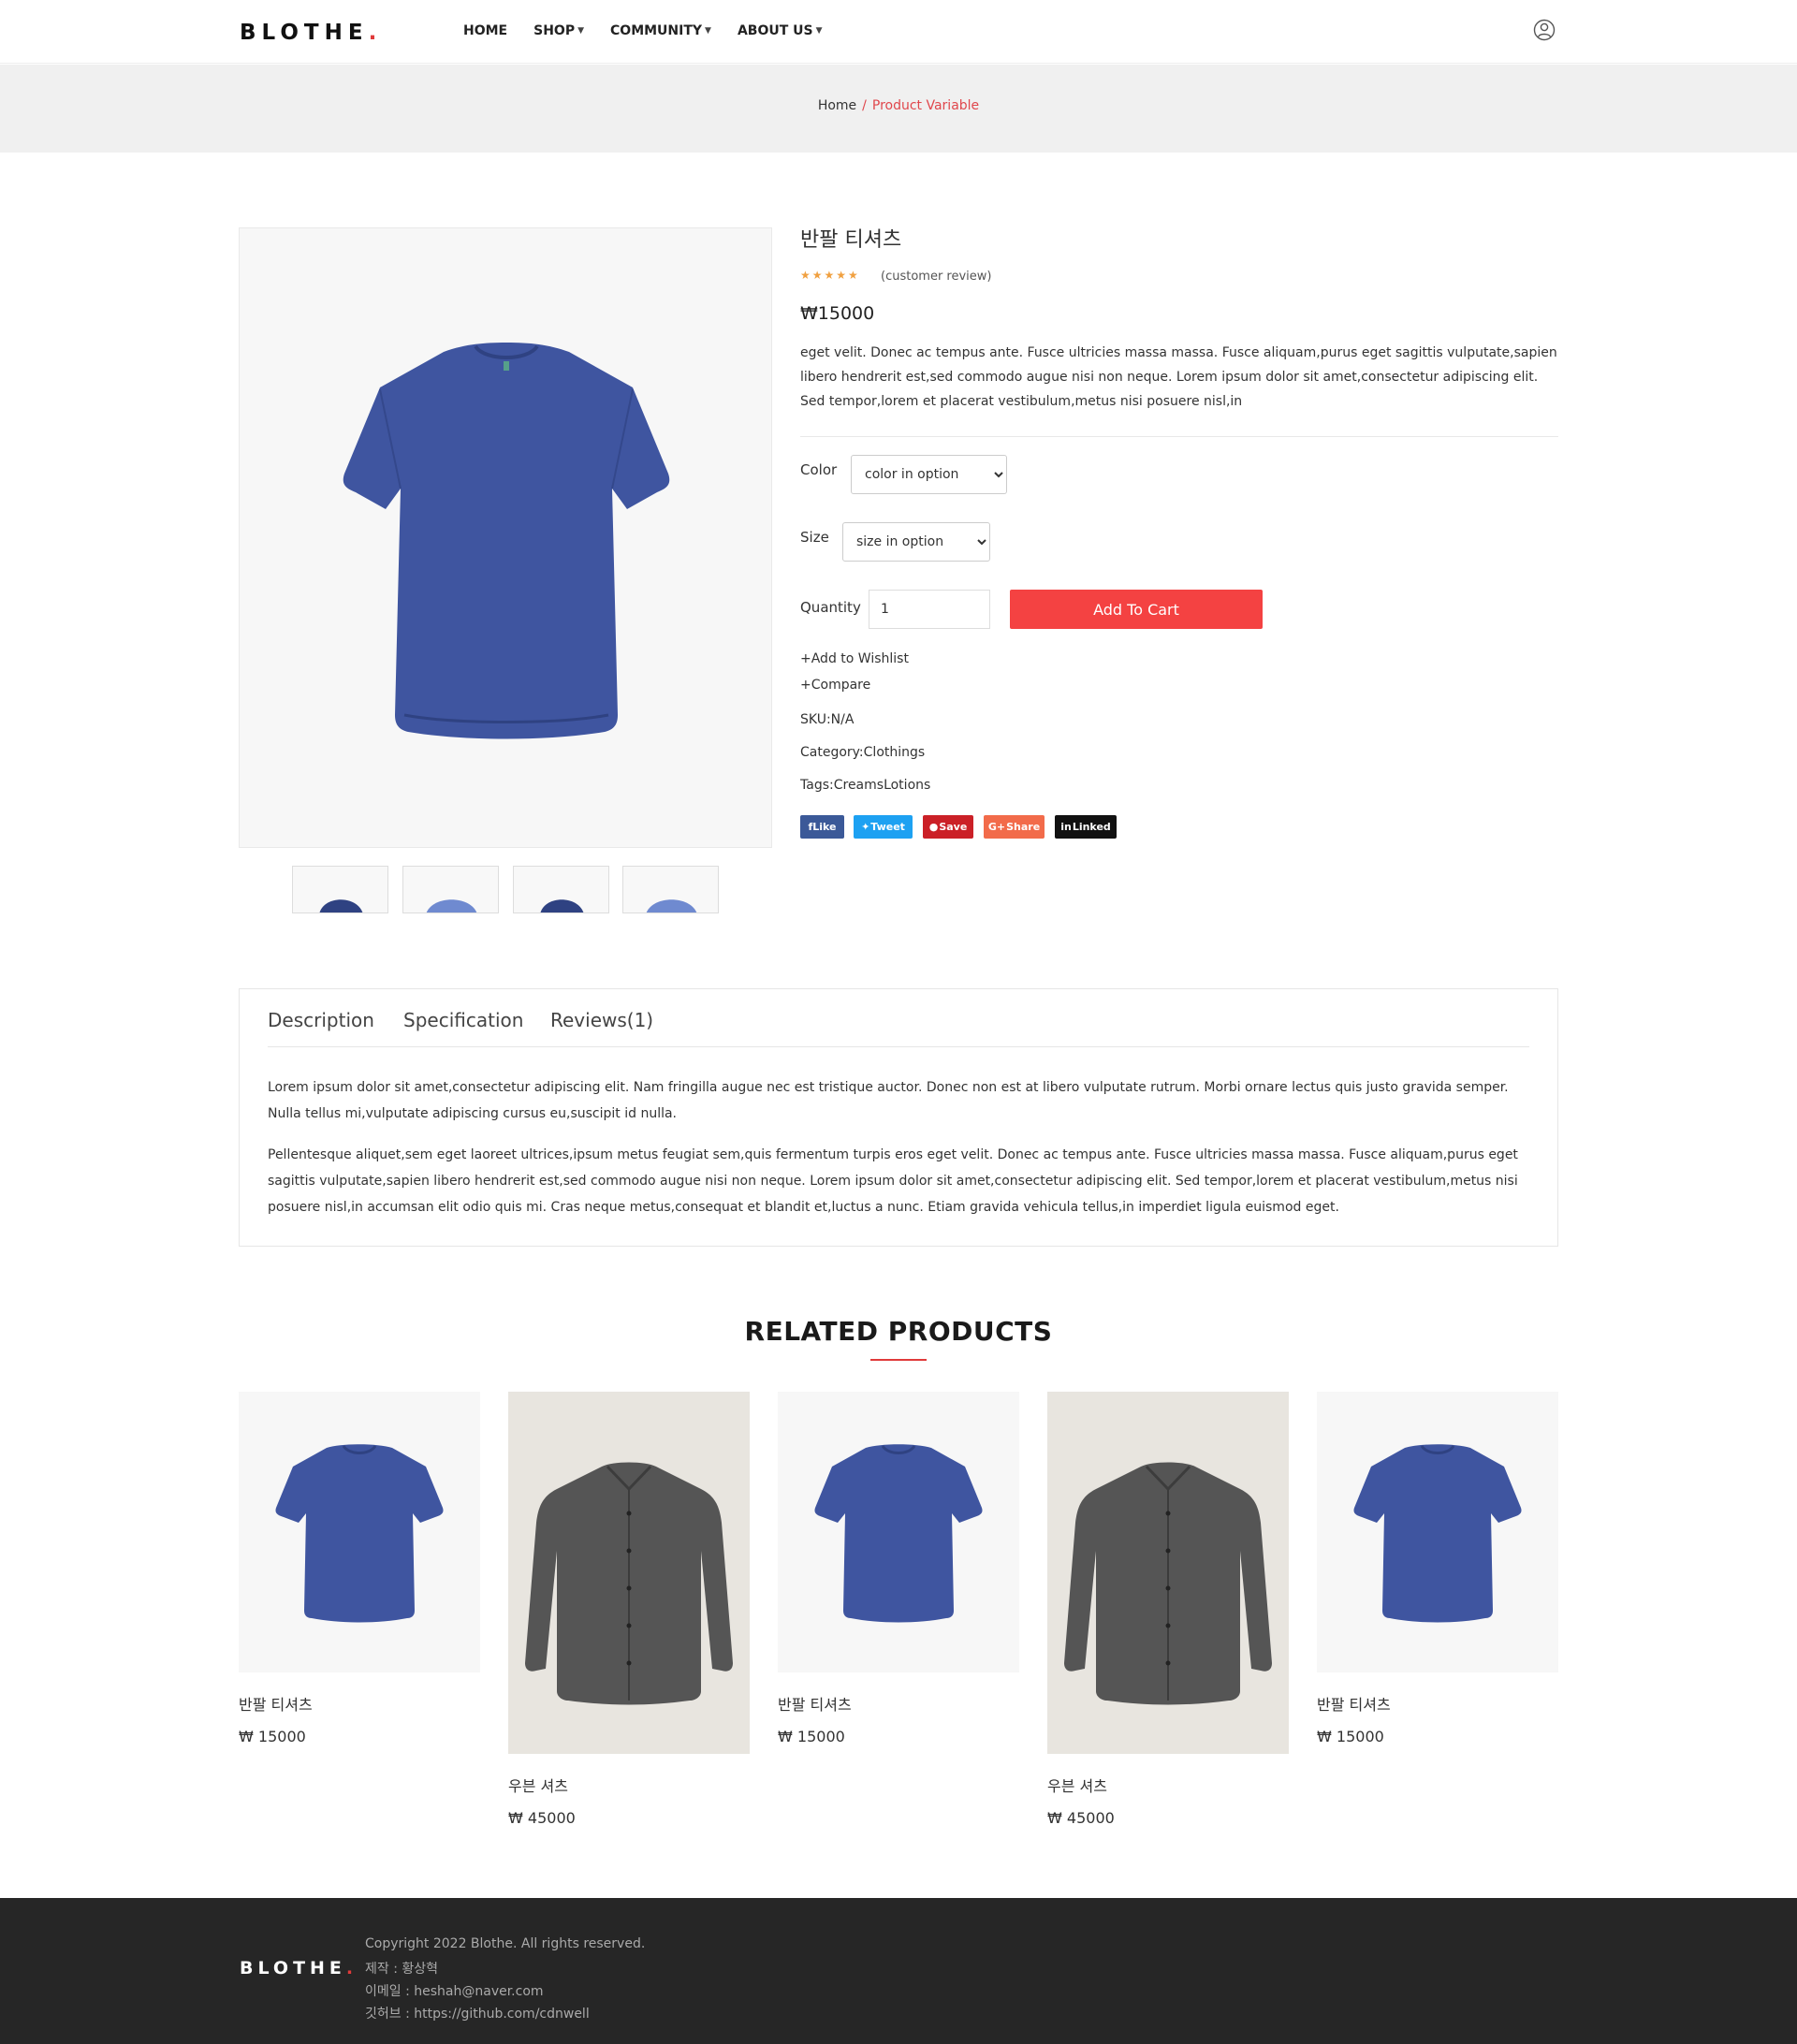 This screenshot has height=2044, width=1797. What do you see at coordinates (477, 2015) in the screenshot?
I see `footer-github: 깃허브 : https://github.com/cdnwell` at bounding box center [477, 2015].